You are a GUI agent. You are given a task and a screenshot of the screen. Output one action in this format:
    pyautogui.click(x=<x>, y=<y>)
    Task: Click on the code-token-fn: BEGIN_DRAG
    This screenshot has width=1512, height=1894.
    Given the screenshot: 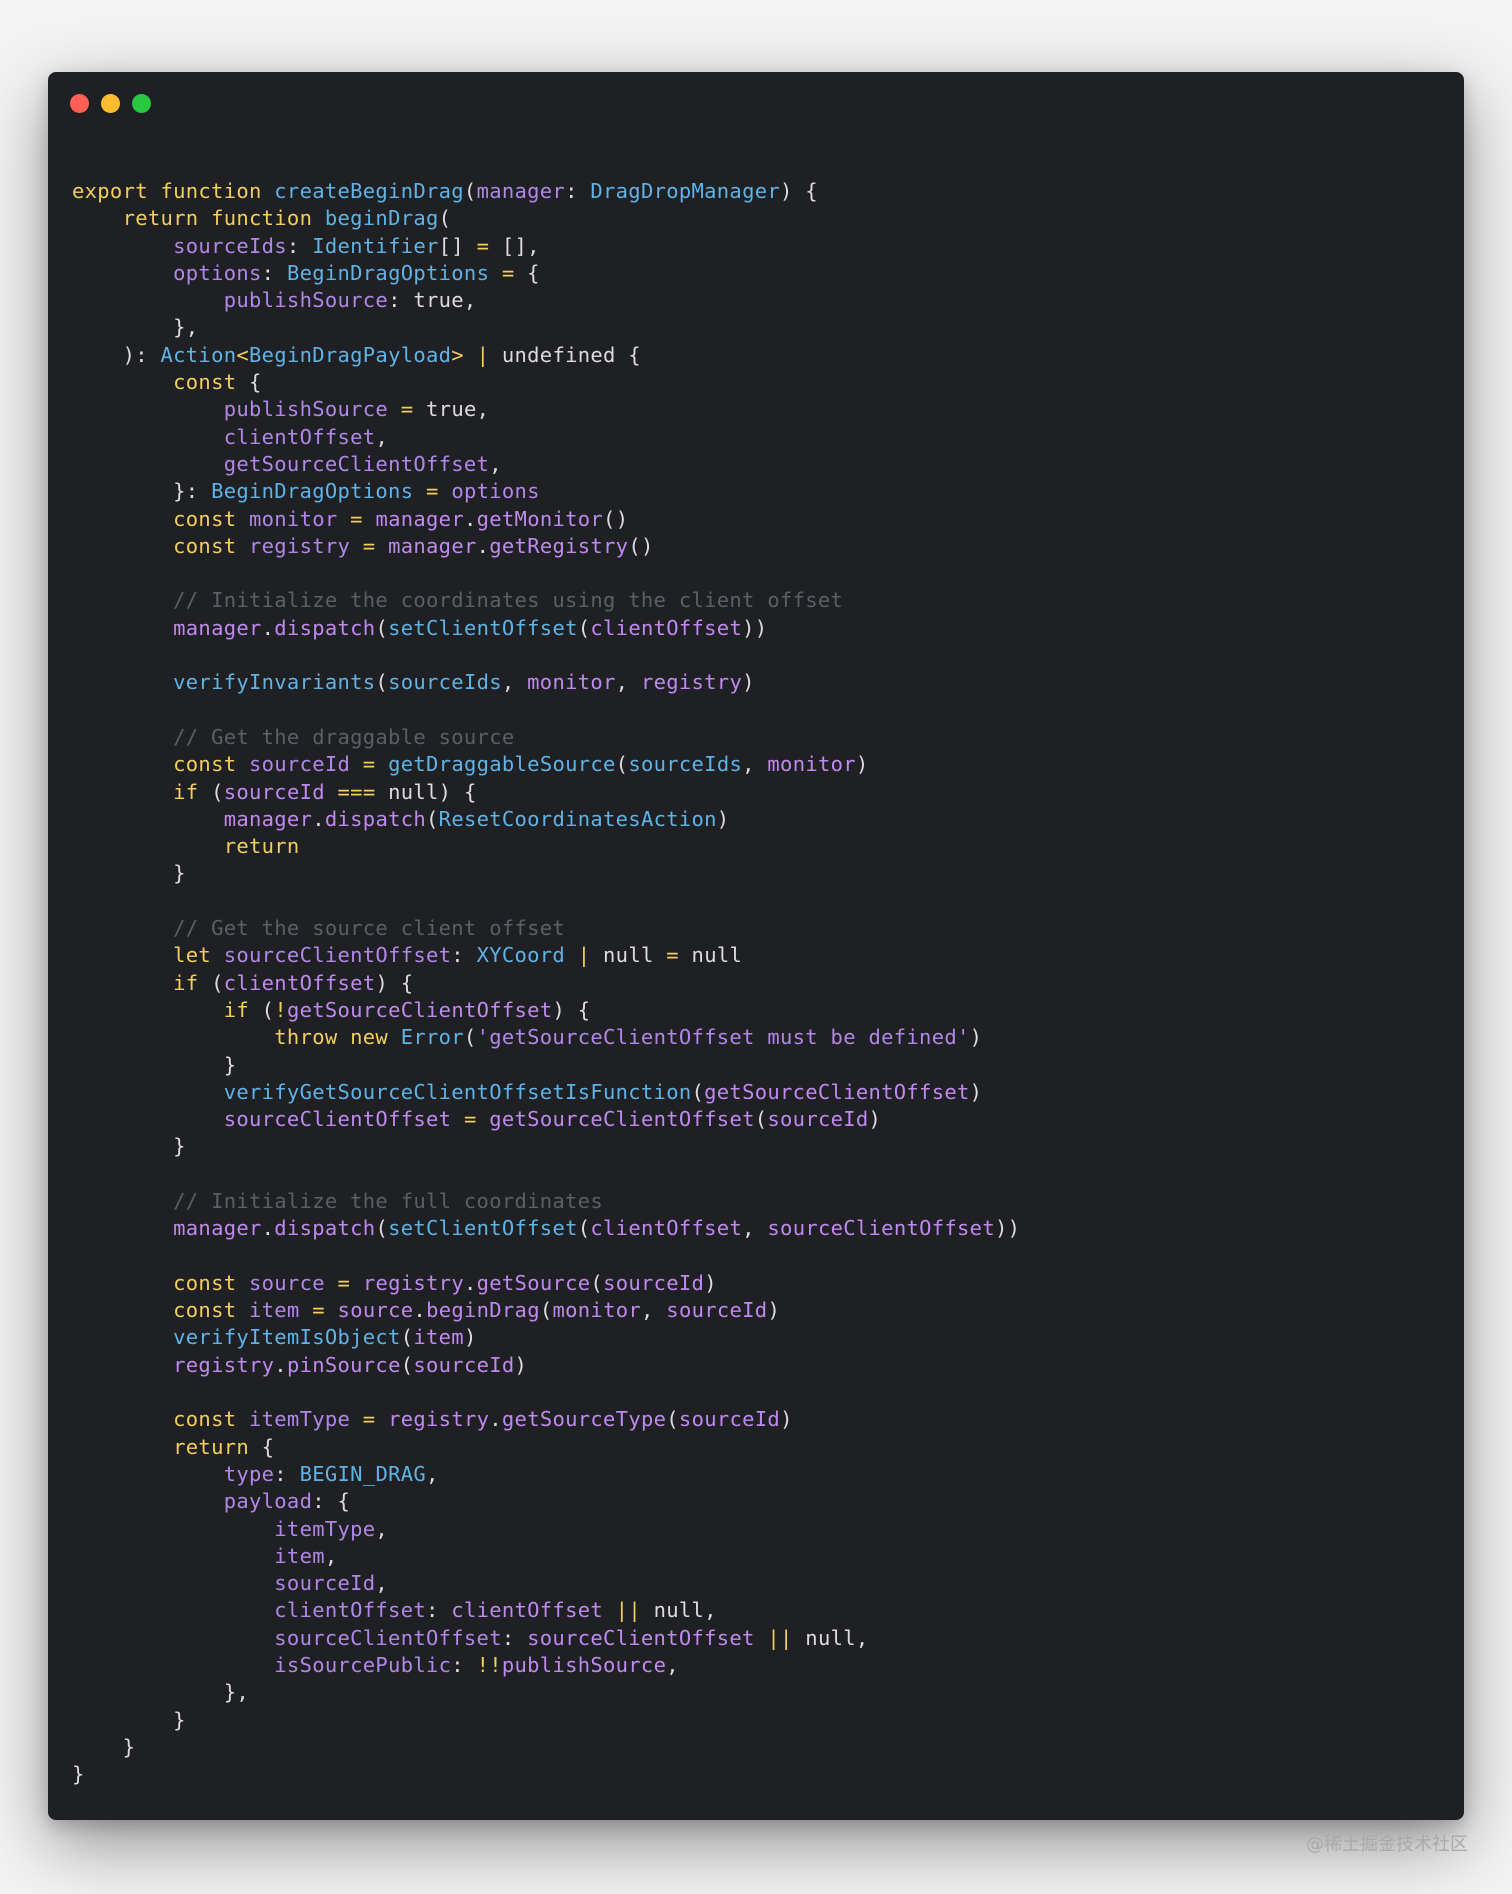 What is the action you would take?
    pyautogui.click(x=363, y=1473)
    